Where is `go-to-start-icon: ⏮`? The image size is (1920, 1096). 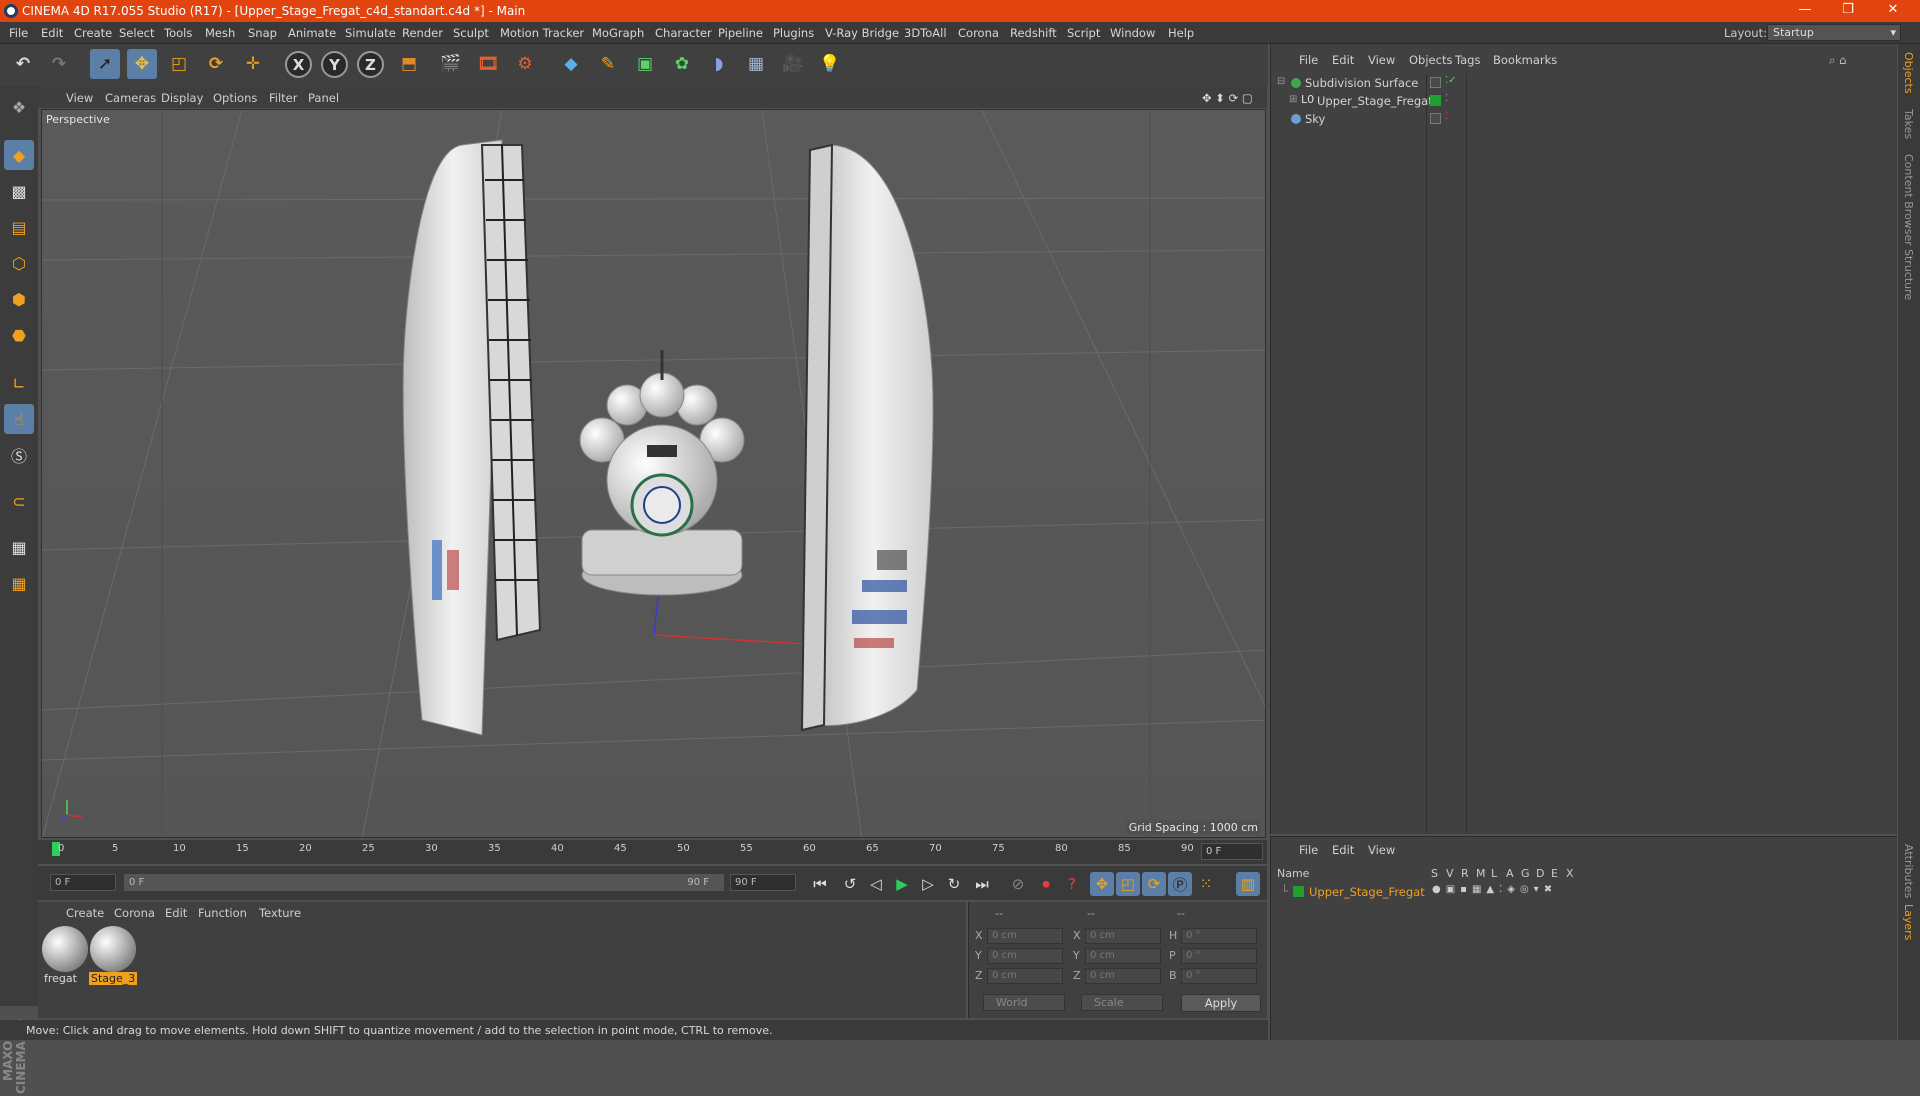
go-to-start-icon: ⏮ is located at coordinates (820, 884).